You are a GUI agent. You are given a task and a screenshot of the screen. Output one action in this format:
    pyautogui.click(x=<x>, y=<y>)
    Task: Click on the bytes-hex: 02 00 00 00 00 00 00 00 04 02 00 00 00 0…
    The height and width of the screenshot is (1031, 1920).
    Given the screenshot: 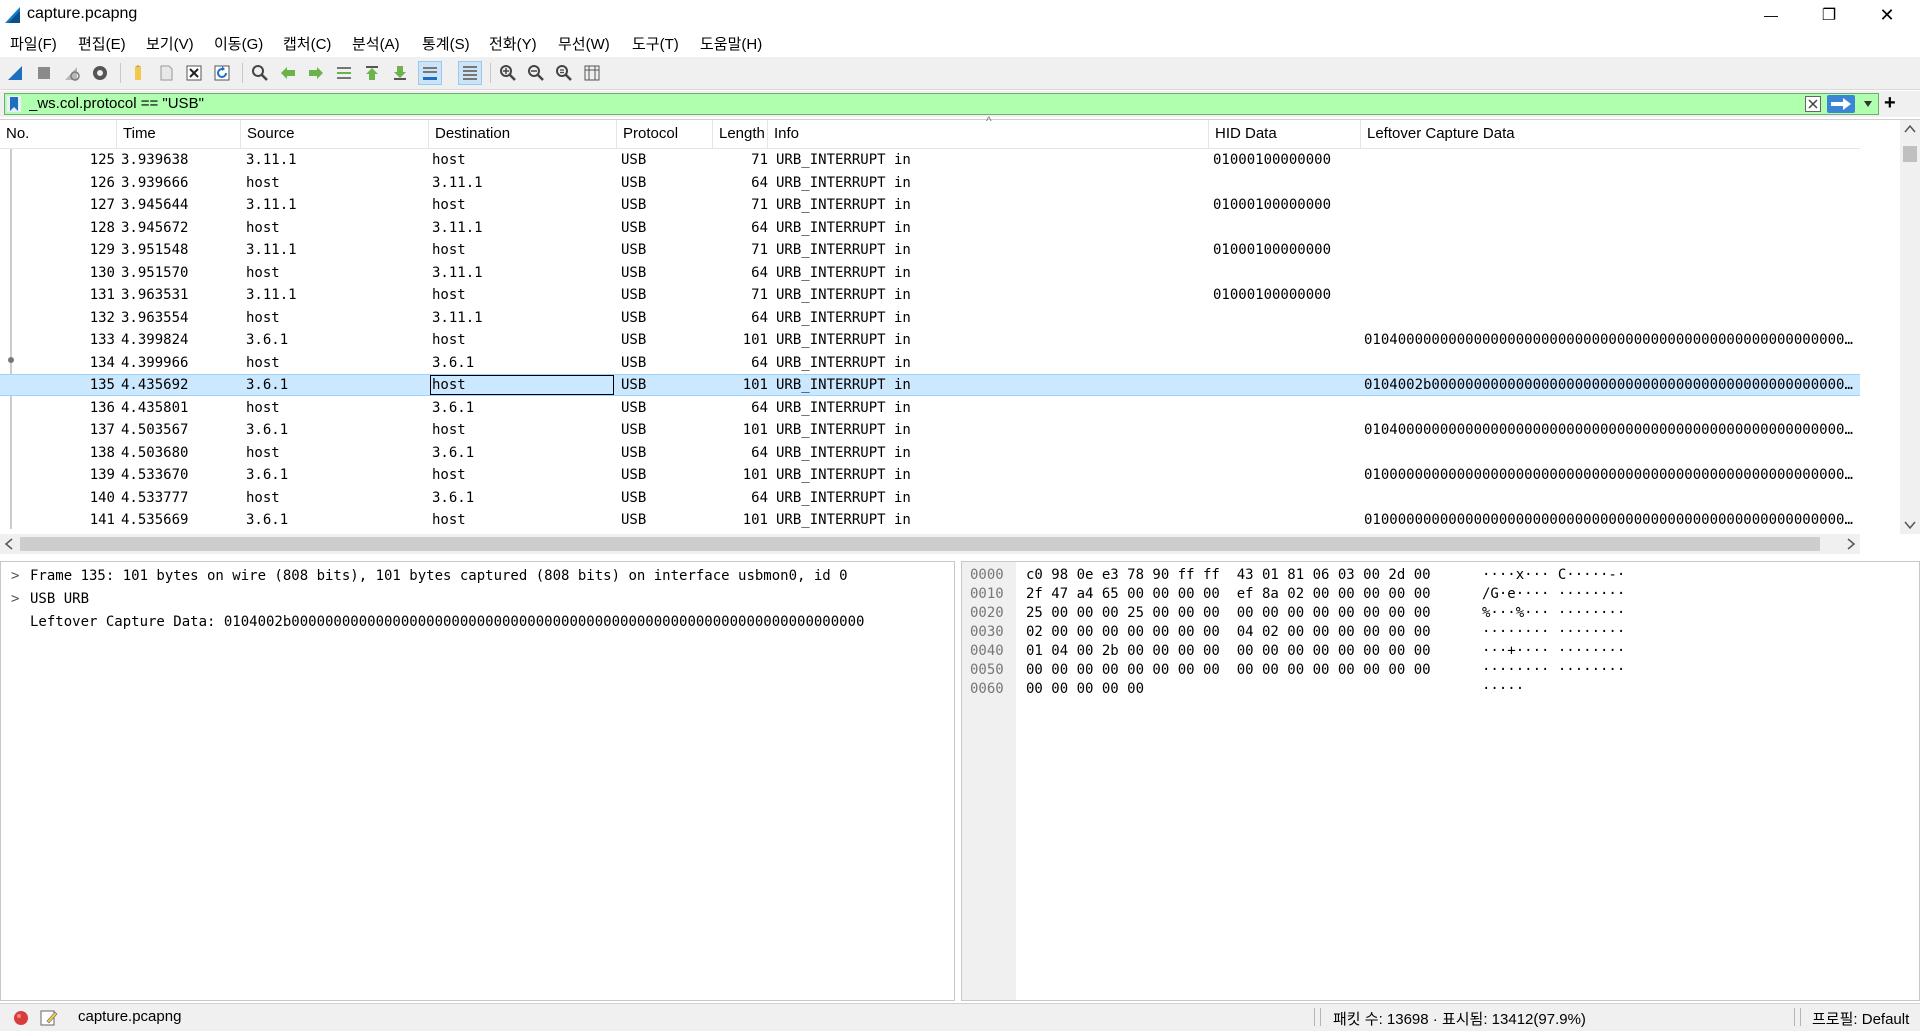 What is the action you would take?
    pyautogui.click(x=1228, y=632)
    